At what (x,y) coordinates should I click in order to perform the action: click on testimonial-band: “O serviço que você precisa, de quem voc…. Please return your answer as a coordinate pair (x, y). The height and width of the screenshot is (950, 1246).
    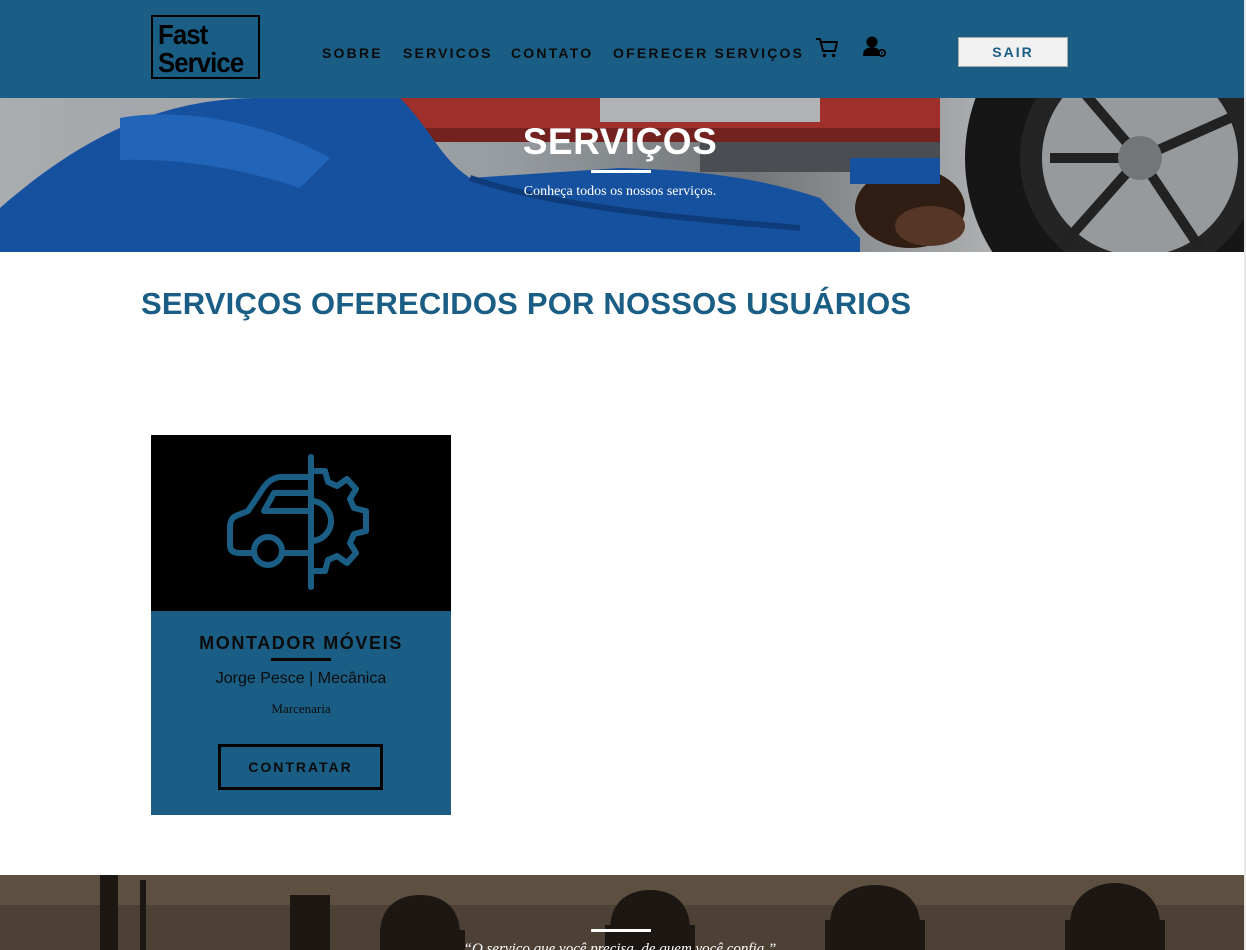
    Looking at the image, I should click on (622, 912).